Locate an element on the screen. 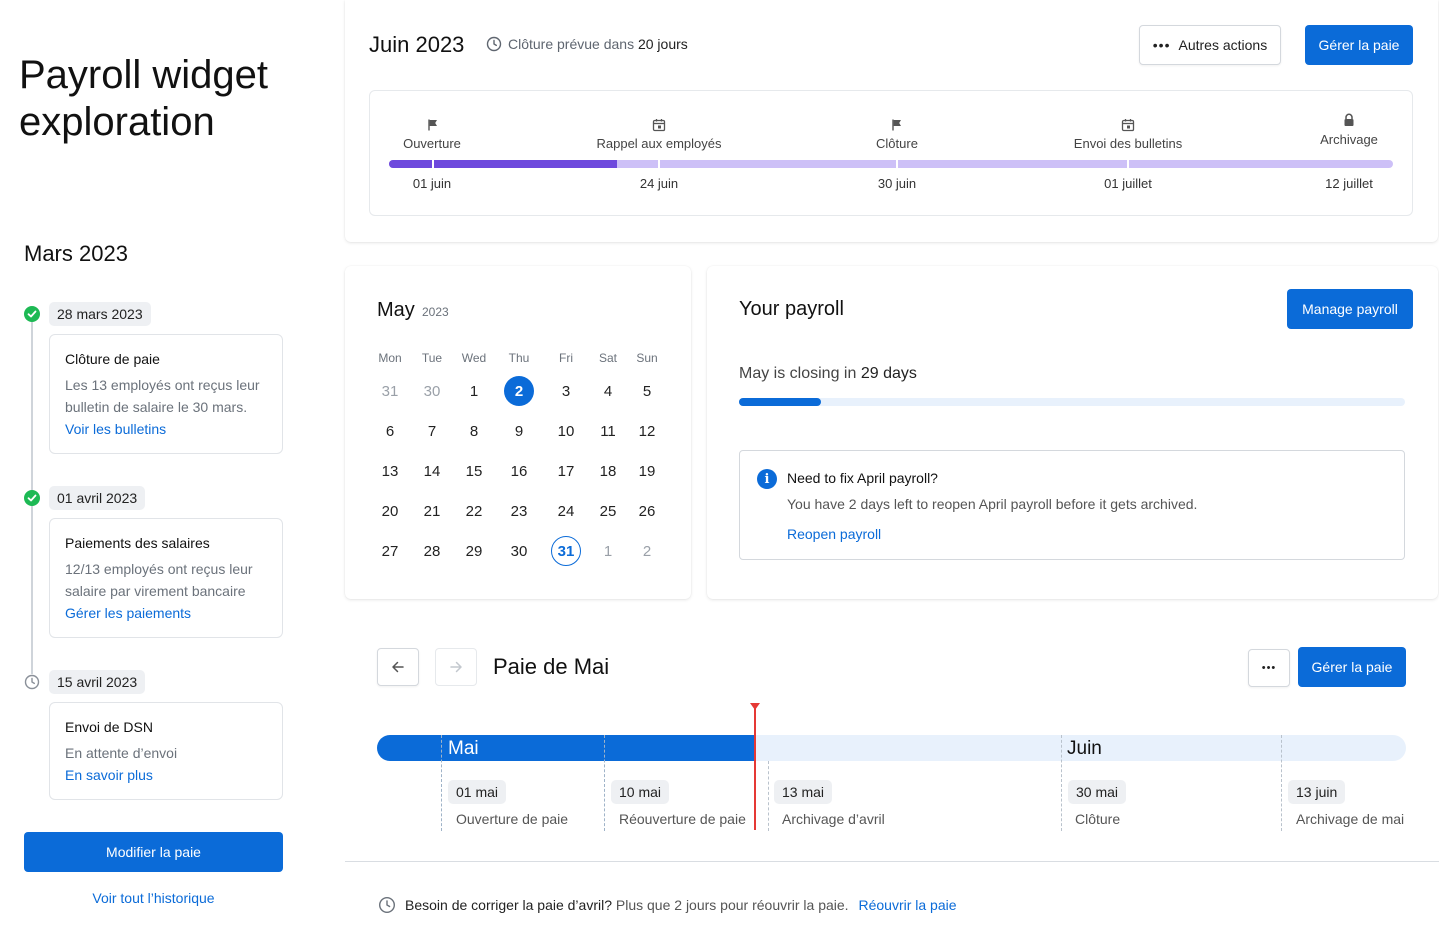 Image resolution: width=1439 pixels, height=949 pixels. calendar-day: 24 is located at coordinates (566, 511).